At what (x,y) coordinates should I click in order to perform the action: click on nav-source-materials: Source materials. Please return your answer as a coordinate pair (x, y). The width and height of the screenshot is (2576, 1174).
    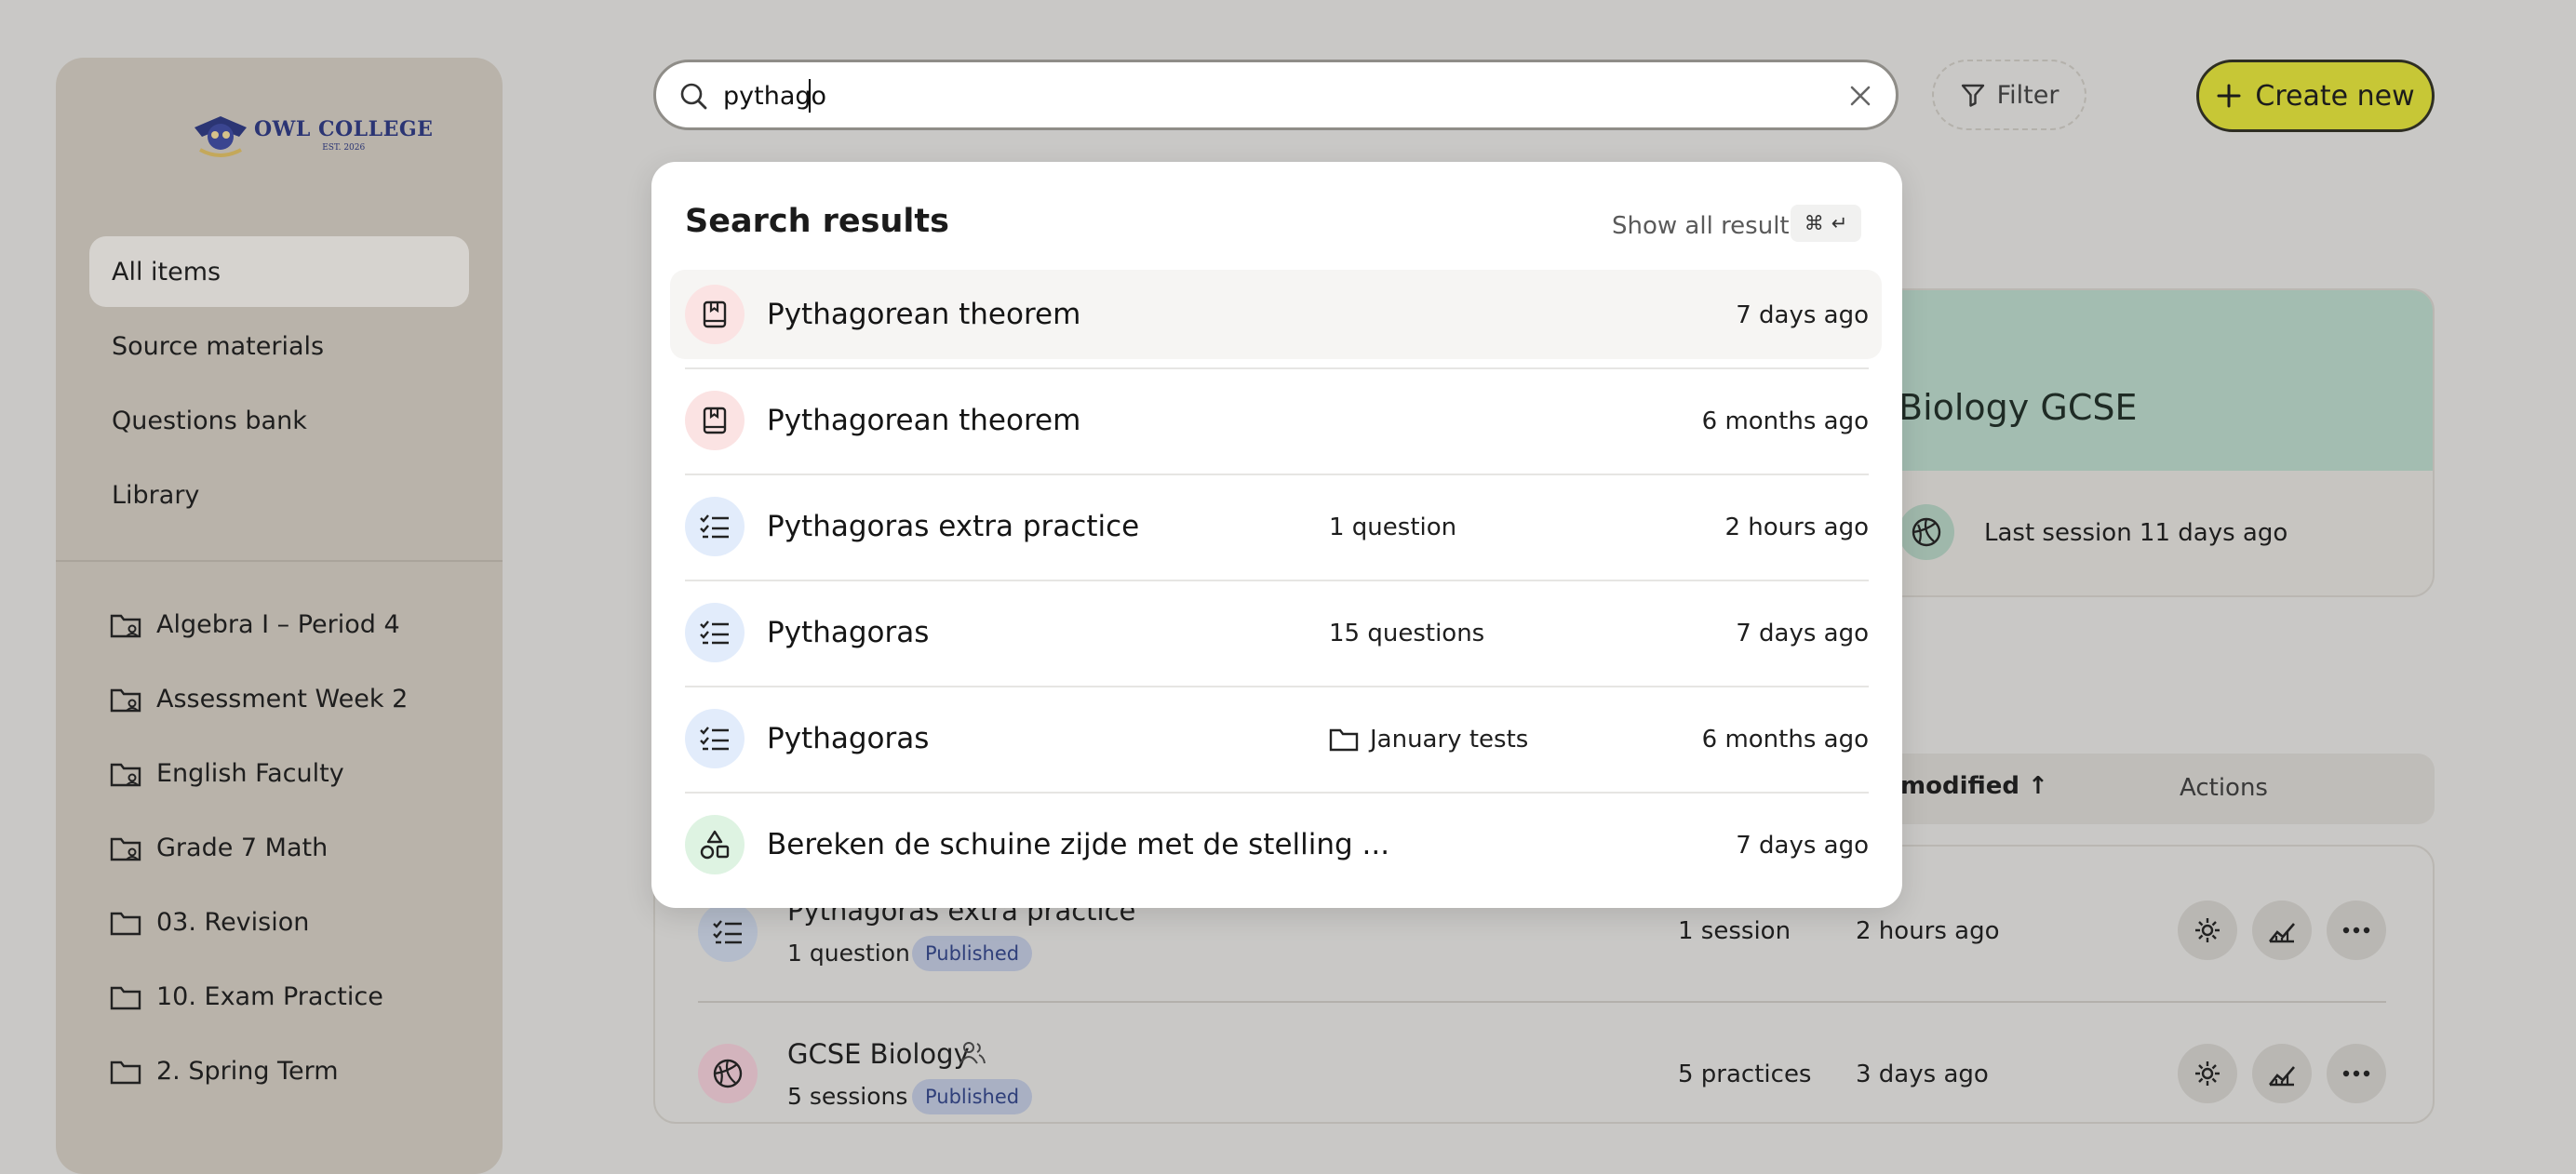
    Looking at the image, I should click on (279, 346).